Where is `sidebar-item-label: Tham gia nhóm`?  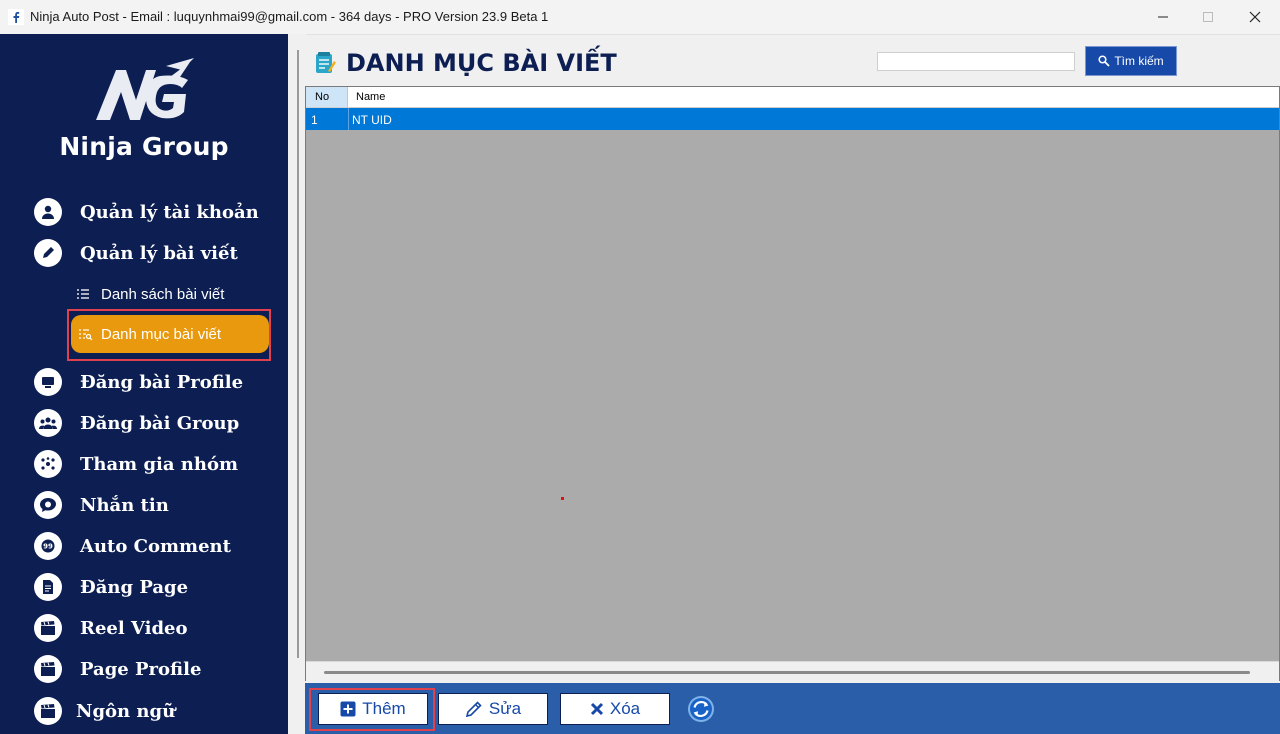
sidebar-item-label: Tham gia nhóm is located at coordinates (159, 464).